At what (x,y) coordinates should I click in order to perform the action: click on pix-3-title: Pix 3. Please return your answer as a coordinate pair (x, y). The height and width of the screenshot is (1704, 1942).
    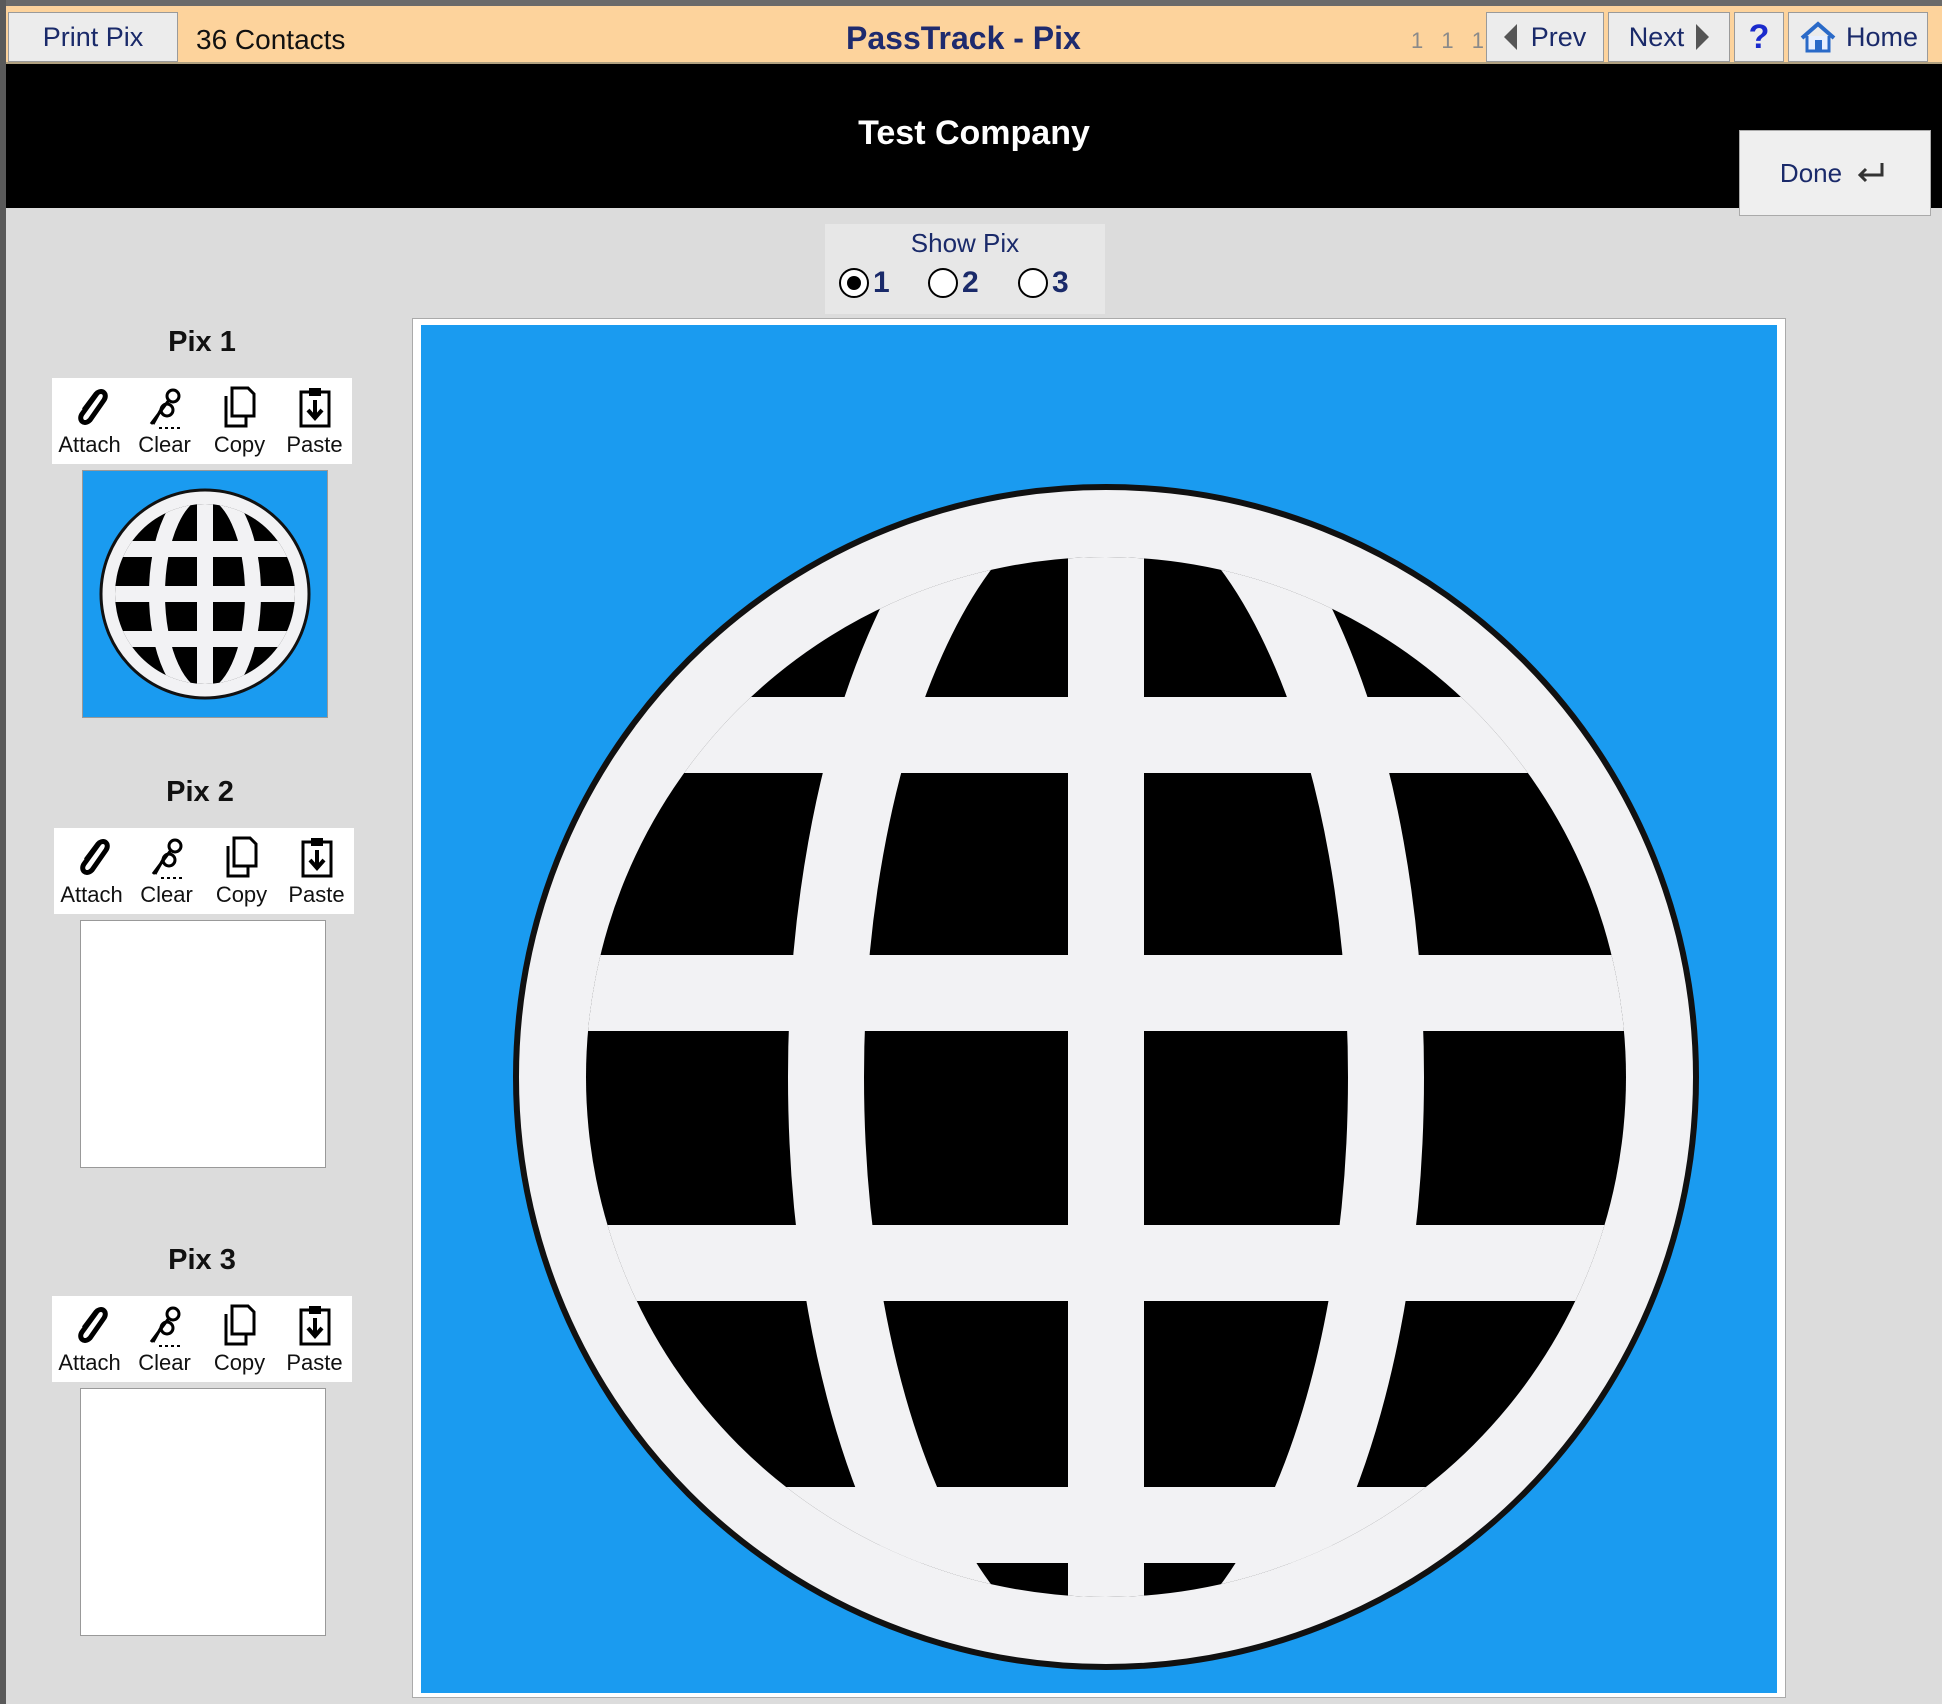
    Looking at the image, I should click on (202, 1260).